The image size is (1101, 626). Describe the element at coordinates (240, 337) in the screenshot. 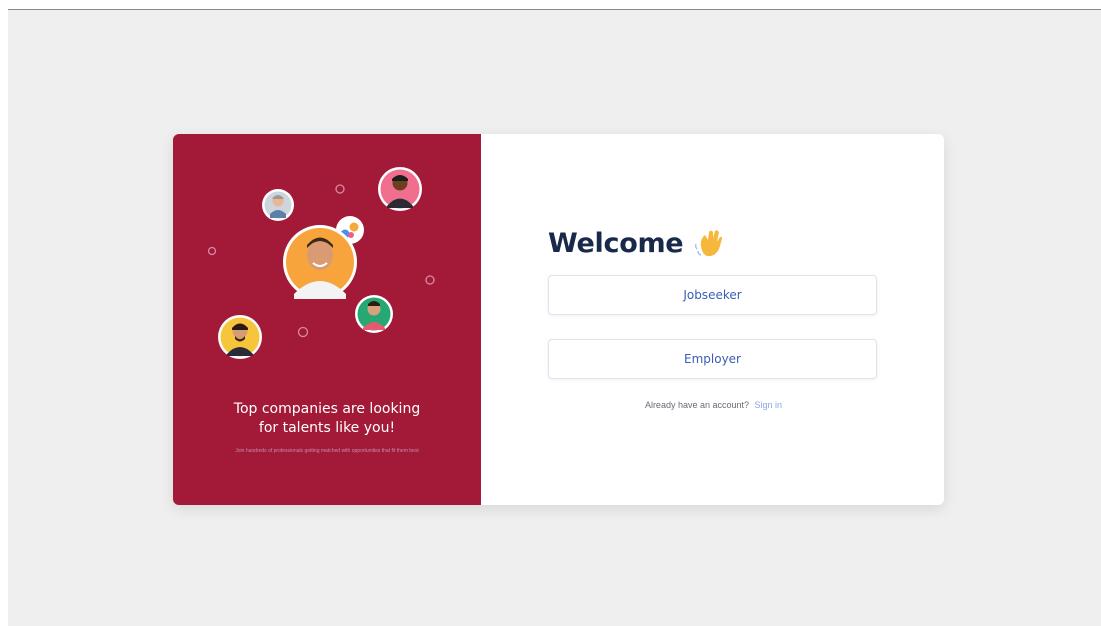

I see `avatar-person-yellow` at that location.